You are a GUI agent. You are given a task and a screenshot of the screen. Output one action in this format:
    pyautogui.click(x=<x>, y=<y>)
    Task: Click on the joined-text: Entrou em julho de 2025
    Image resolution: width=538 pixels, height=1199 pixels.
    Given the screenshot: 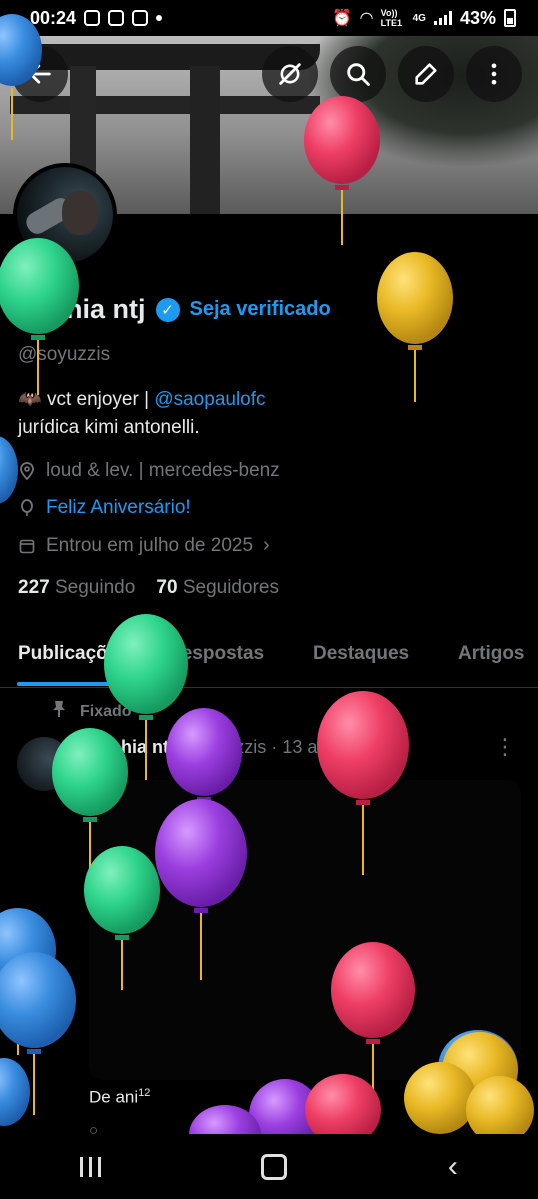 What is the action you would take?
    pyautogui.click(x=150, y=545)
    